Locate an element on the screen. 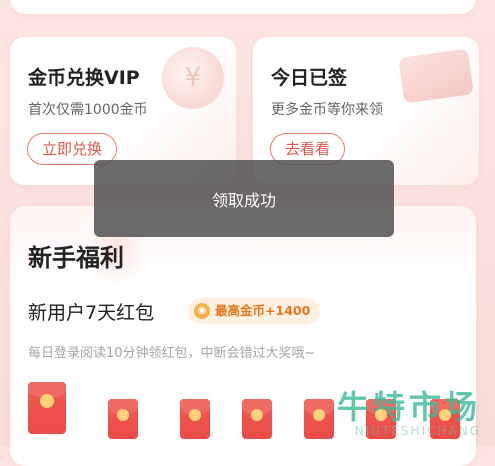 The height and width of the screenshot is (466, 495). top-card is located at coordinates (243, 7).